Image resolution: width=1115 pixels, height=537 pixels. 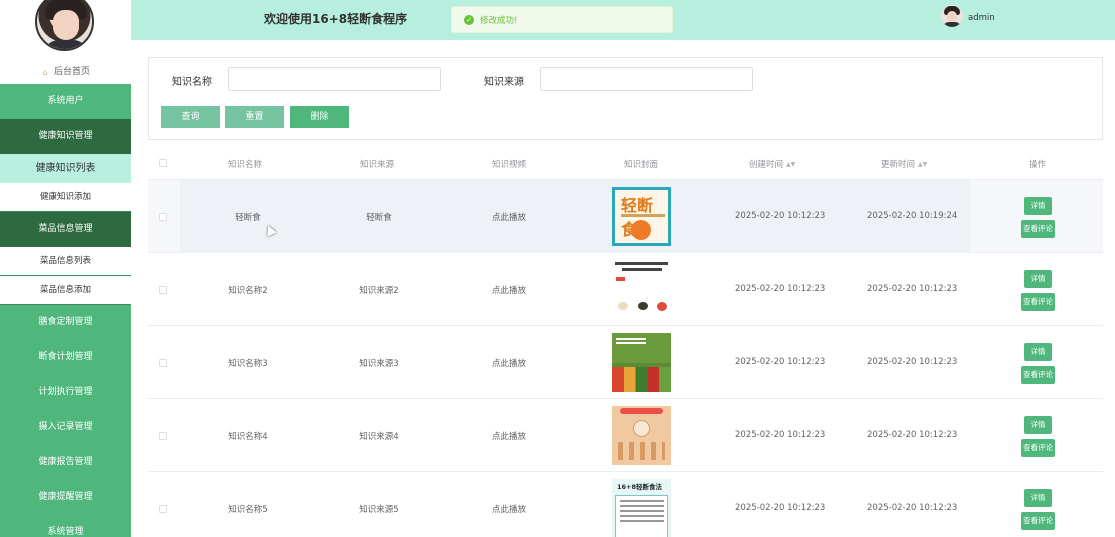 I want to click on th-ops: 操作, so click(x=1038, y=165).